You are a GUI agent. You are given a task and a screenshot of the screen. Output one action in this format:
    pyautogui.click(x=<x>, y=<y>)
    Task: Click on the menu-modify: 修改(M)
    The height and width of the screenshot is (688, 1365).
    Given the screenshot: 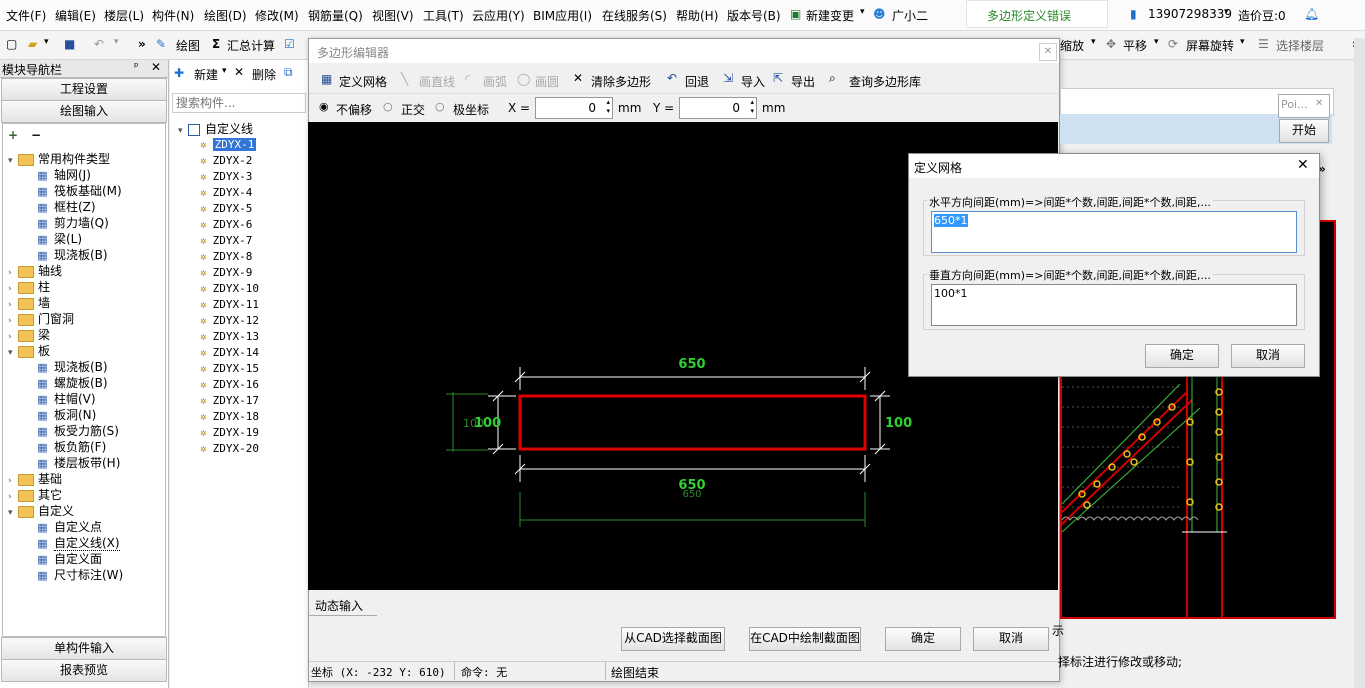 What is the action you would take?
    pyautogui.click(x=277, y=15)
    